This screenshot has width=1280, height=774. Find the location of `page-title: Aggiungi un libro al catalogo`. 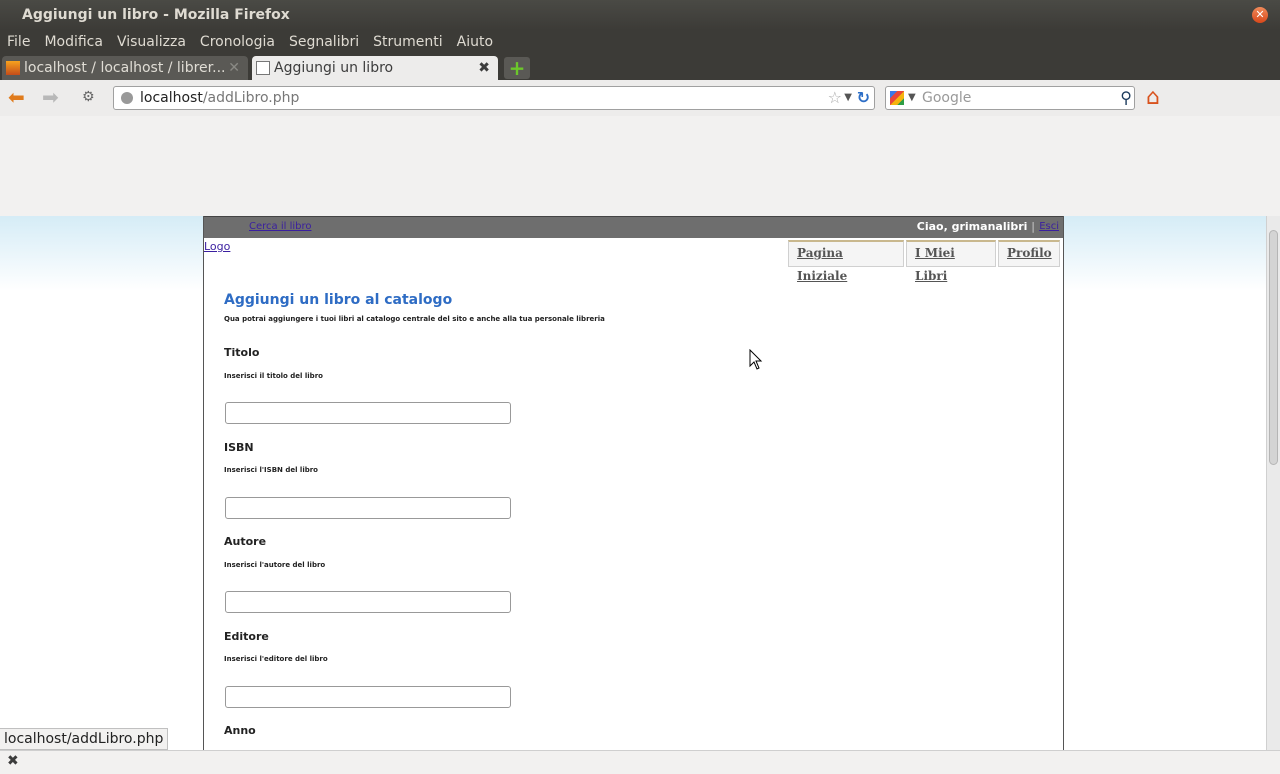

page-title: Aggiungi un libro al catalogo is located at coordinates (338, 300).